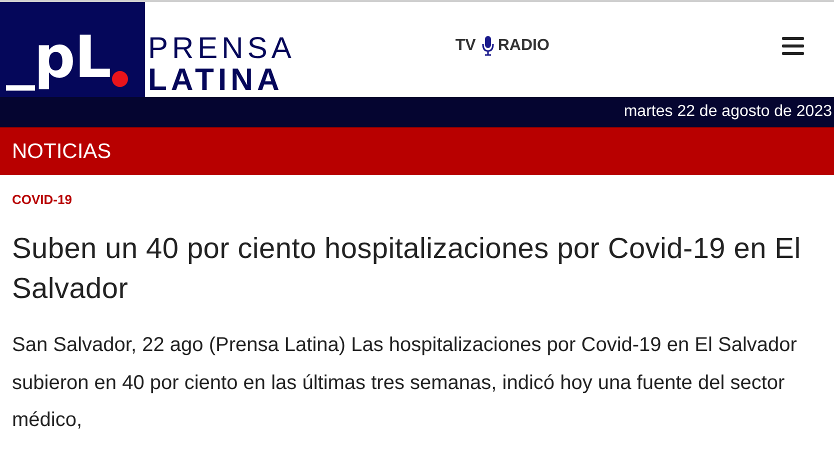 Image resolution: width=834 pixels, height=466 pixels. Describe the element at coordinates (417, 199) in the screenshot. I see `category-label: COVID-19` at that location.